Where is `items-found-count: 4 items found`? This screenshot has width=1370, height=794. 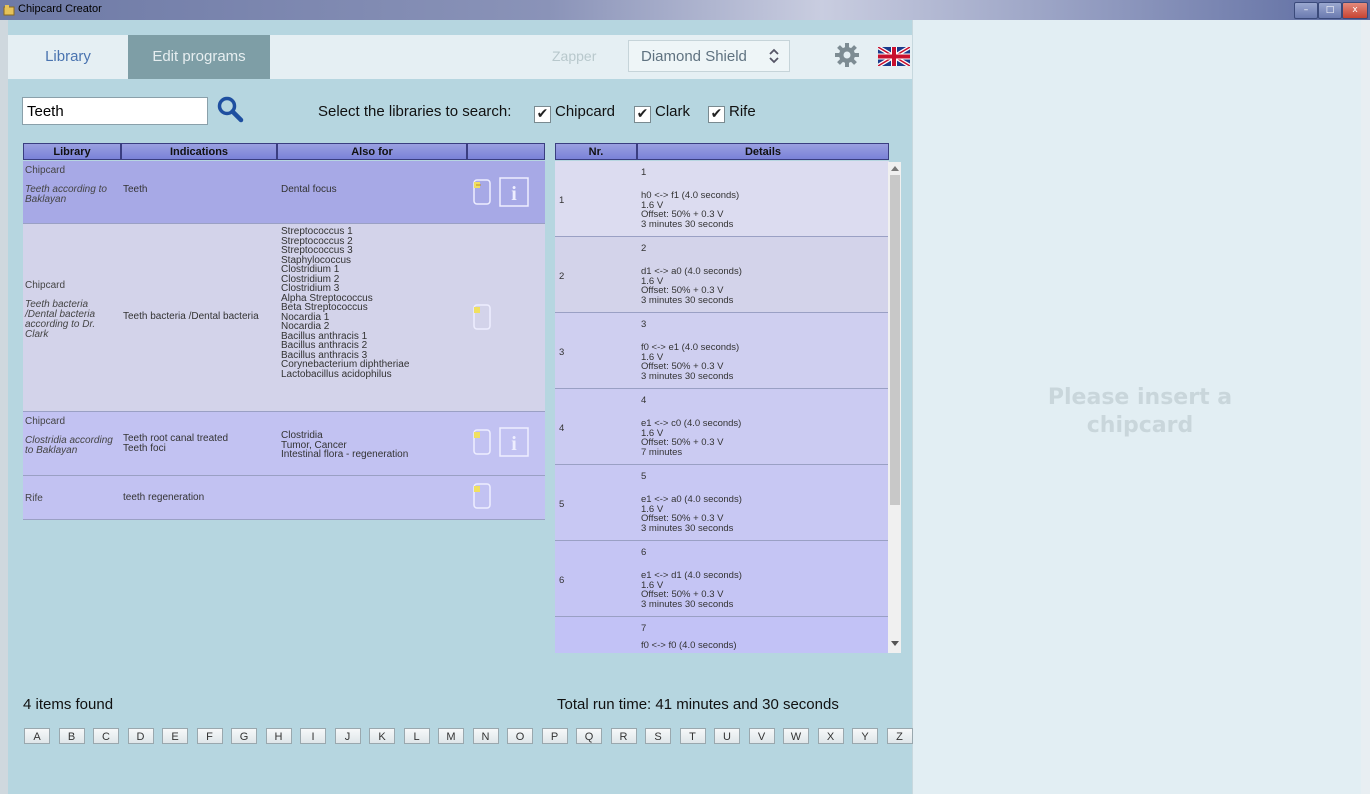
items-found-count: 4 items found is located at coordinates (68, 704).